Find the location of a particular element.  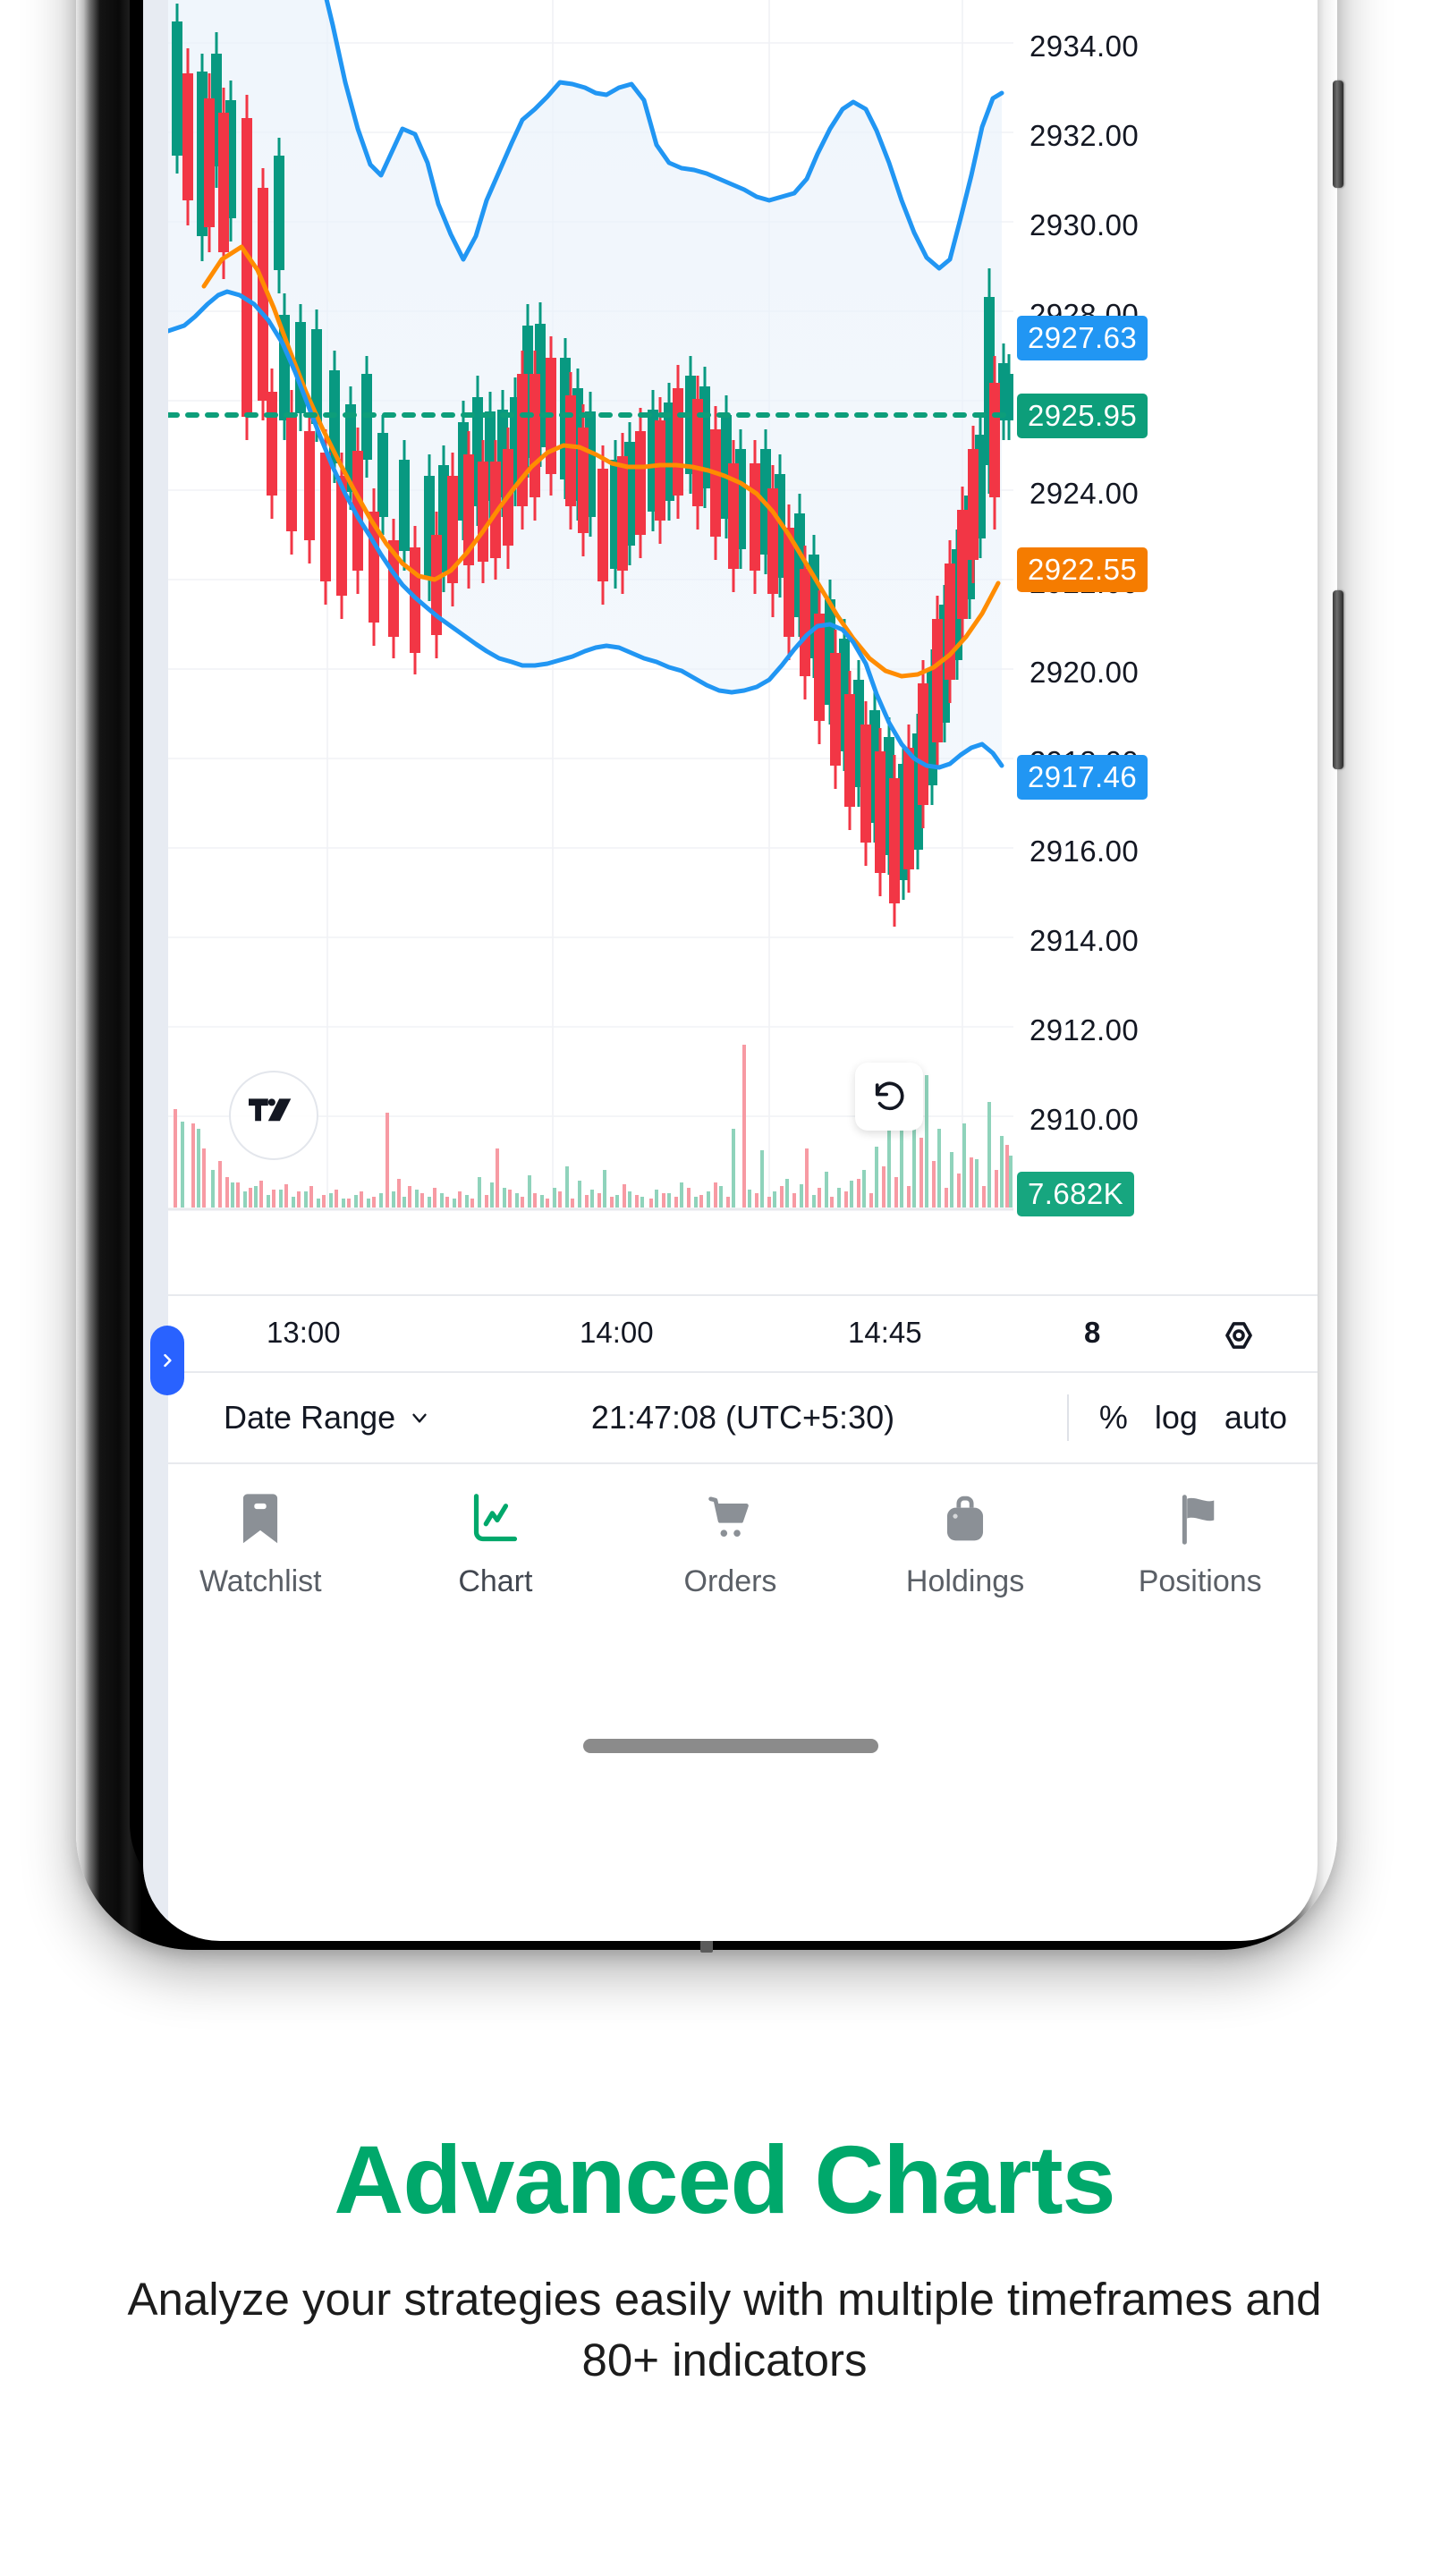

line-chart-icon is located at coordinates (495, 1519).